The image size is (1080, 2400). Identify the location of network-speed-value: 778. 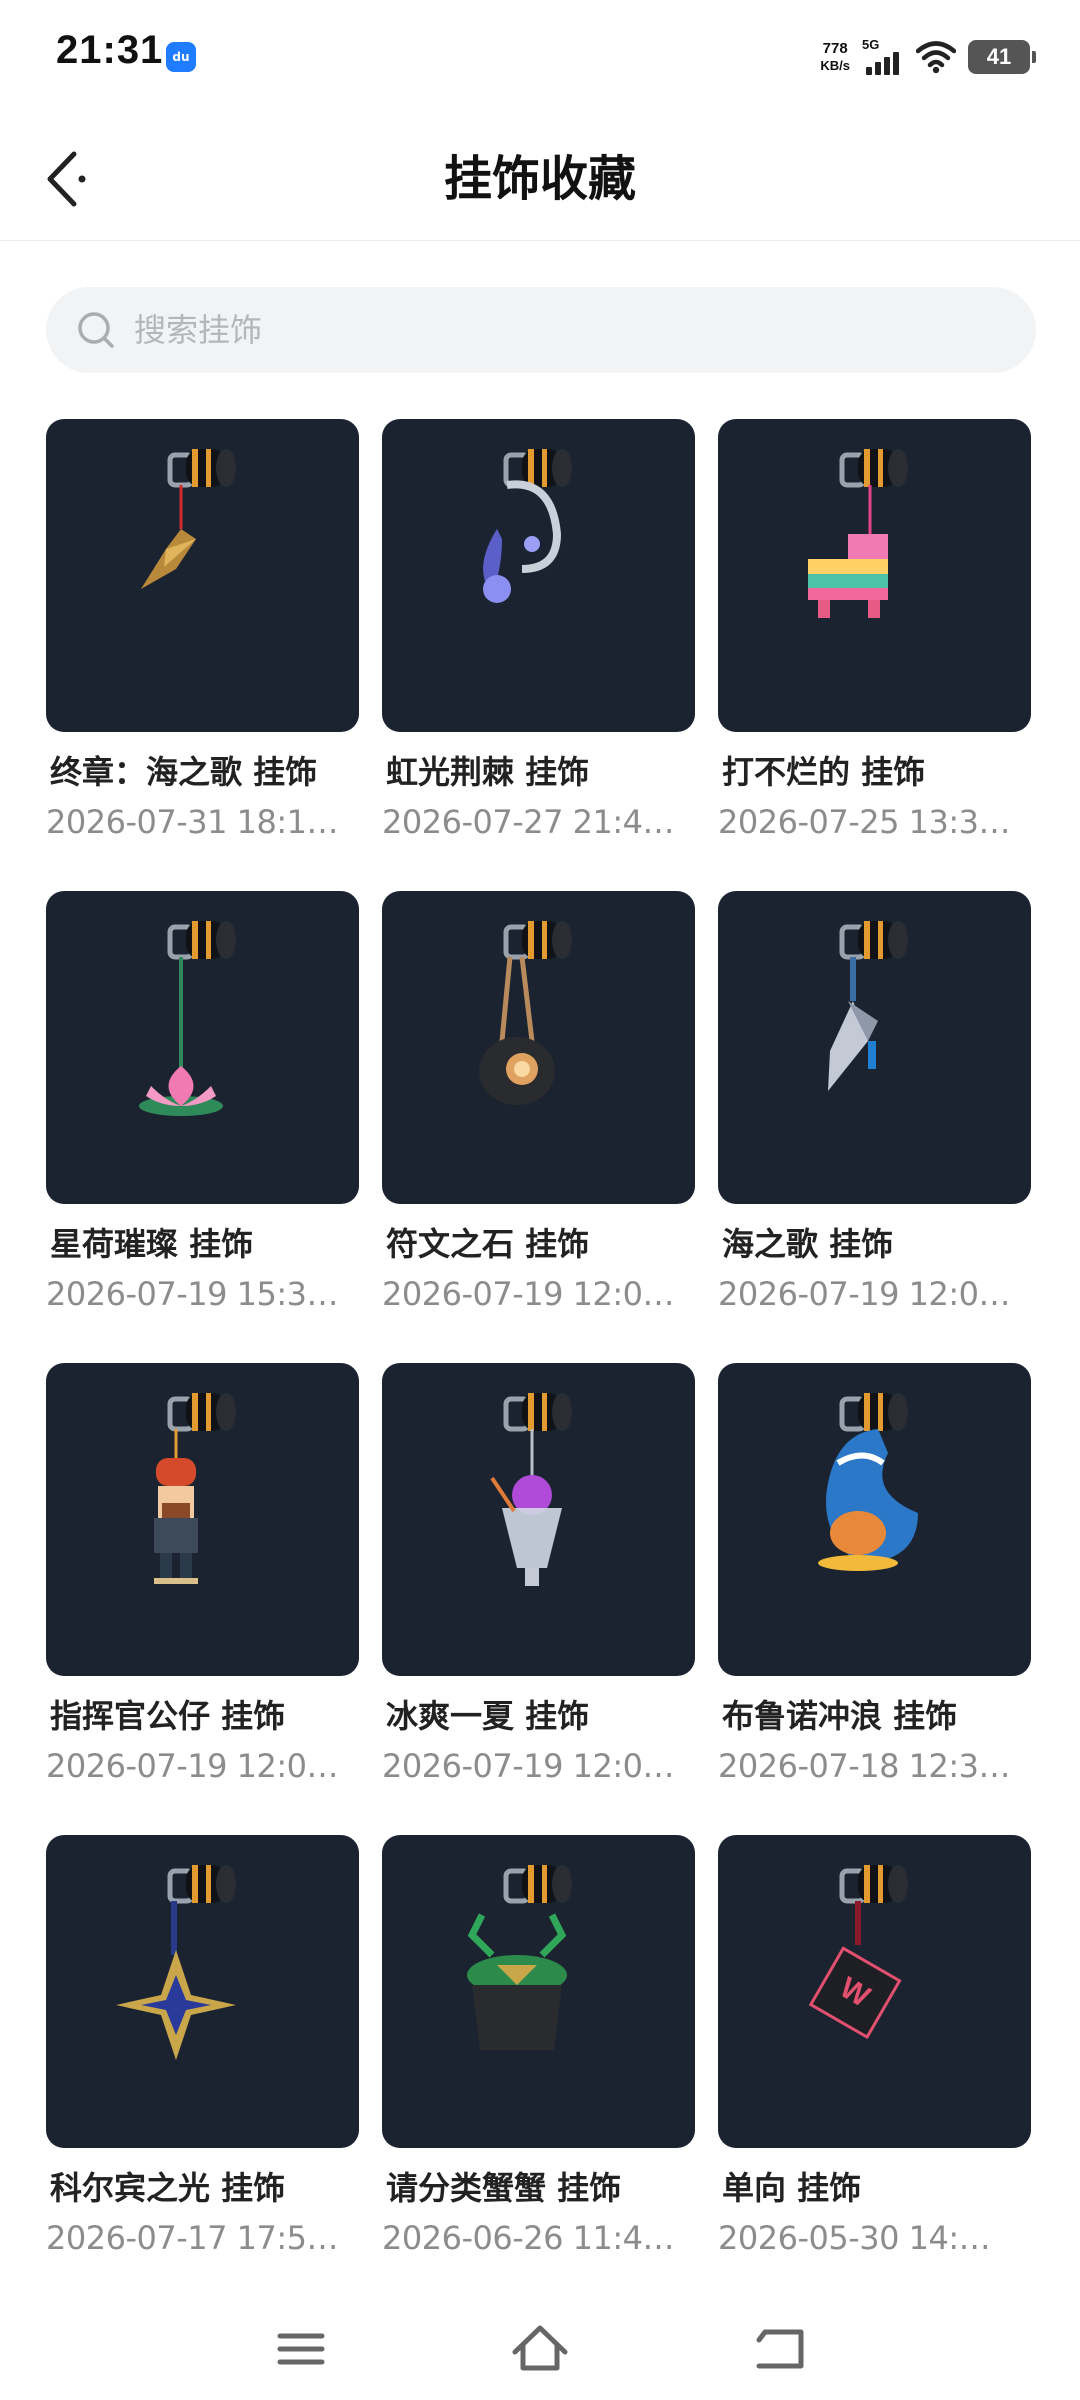
(835, 48).